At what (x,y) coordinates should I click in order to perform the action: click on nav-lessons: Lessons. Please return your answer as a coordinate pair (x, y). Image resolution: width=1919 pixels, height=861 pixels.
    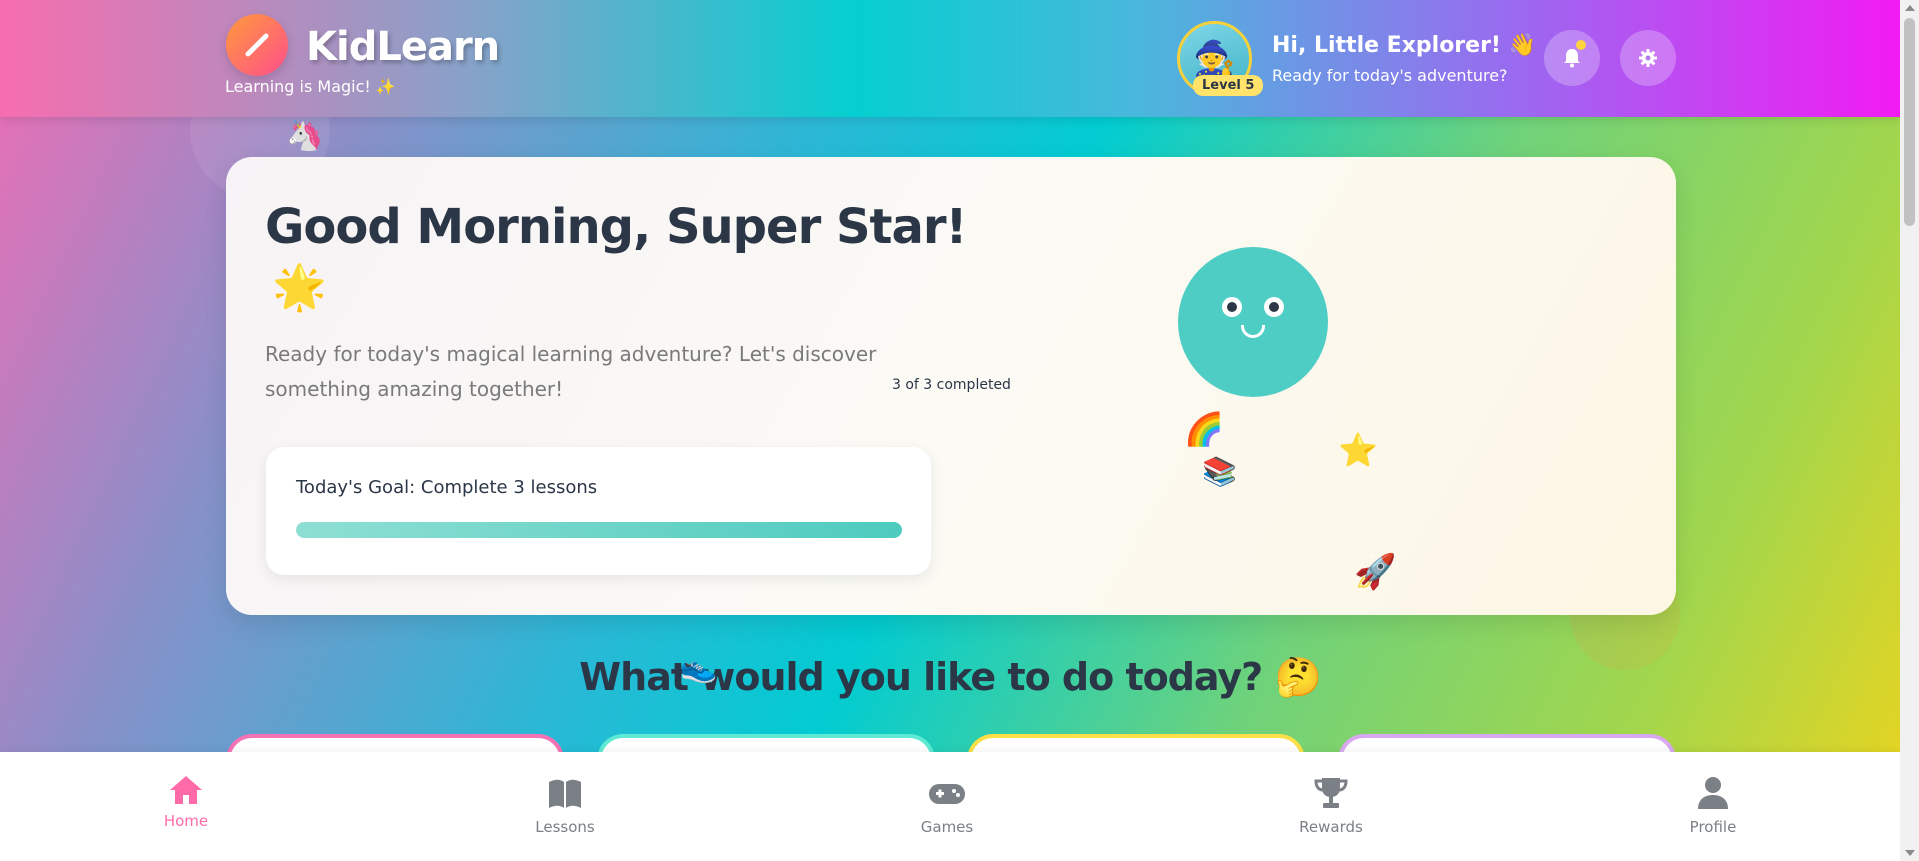
    Looking at the image, I should click on (565, 805).